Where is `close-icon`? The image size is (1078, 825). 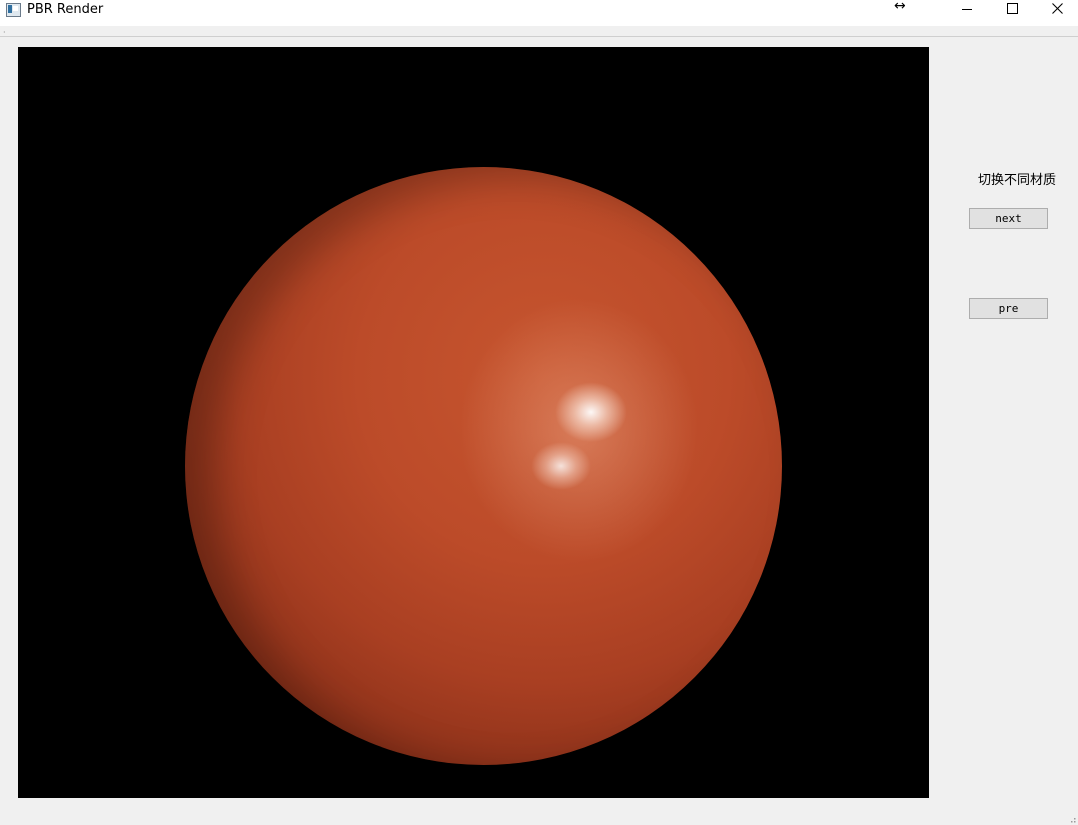 close-icon is located at coordinates (1057, 8).